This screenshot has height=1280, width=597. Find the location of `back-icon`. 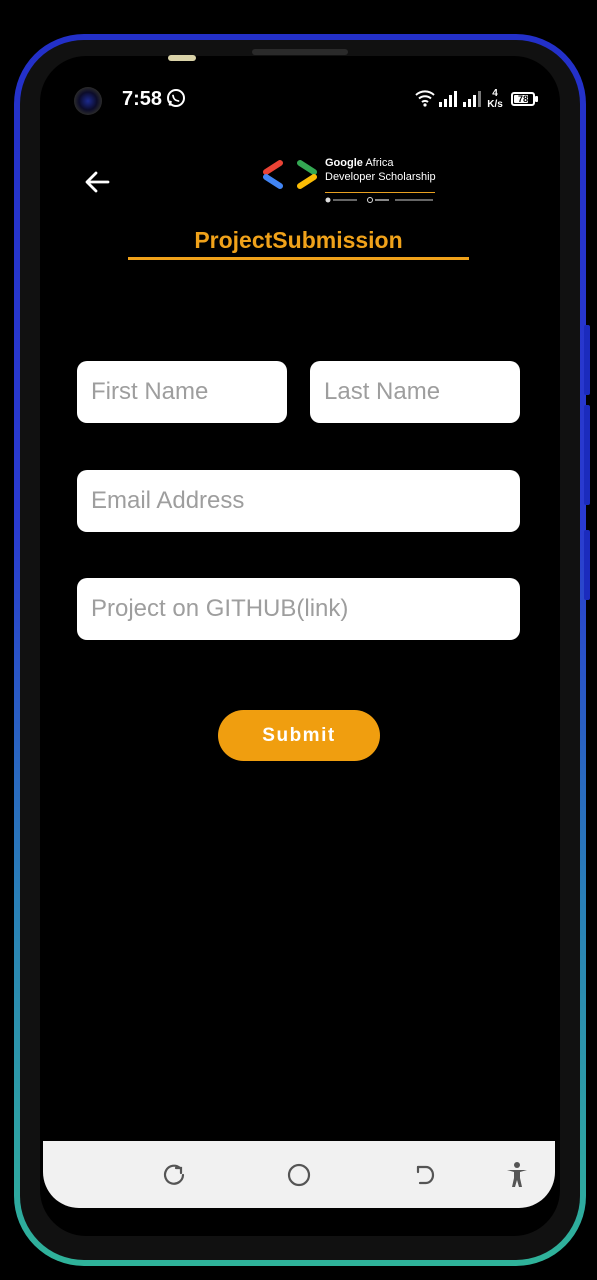

back-icon is located at coordinates (425, 1175).